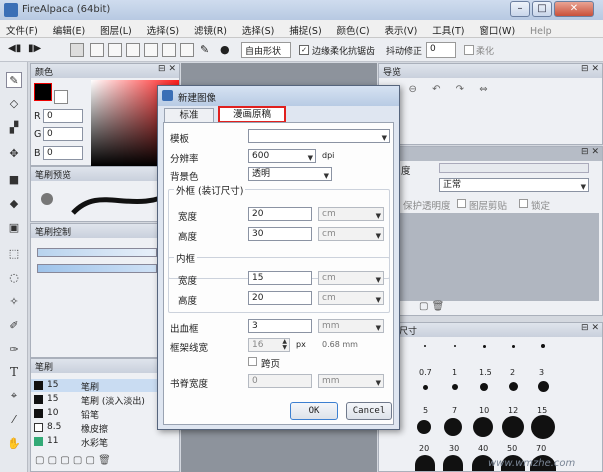 This screenshot has width=603, height=472. Describe the element at coordinates (169, 50) in the screenshot. I see `snap-circle-icon` at that location.